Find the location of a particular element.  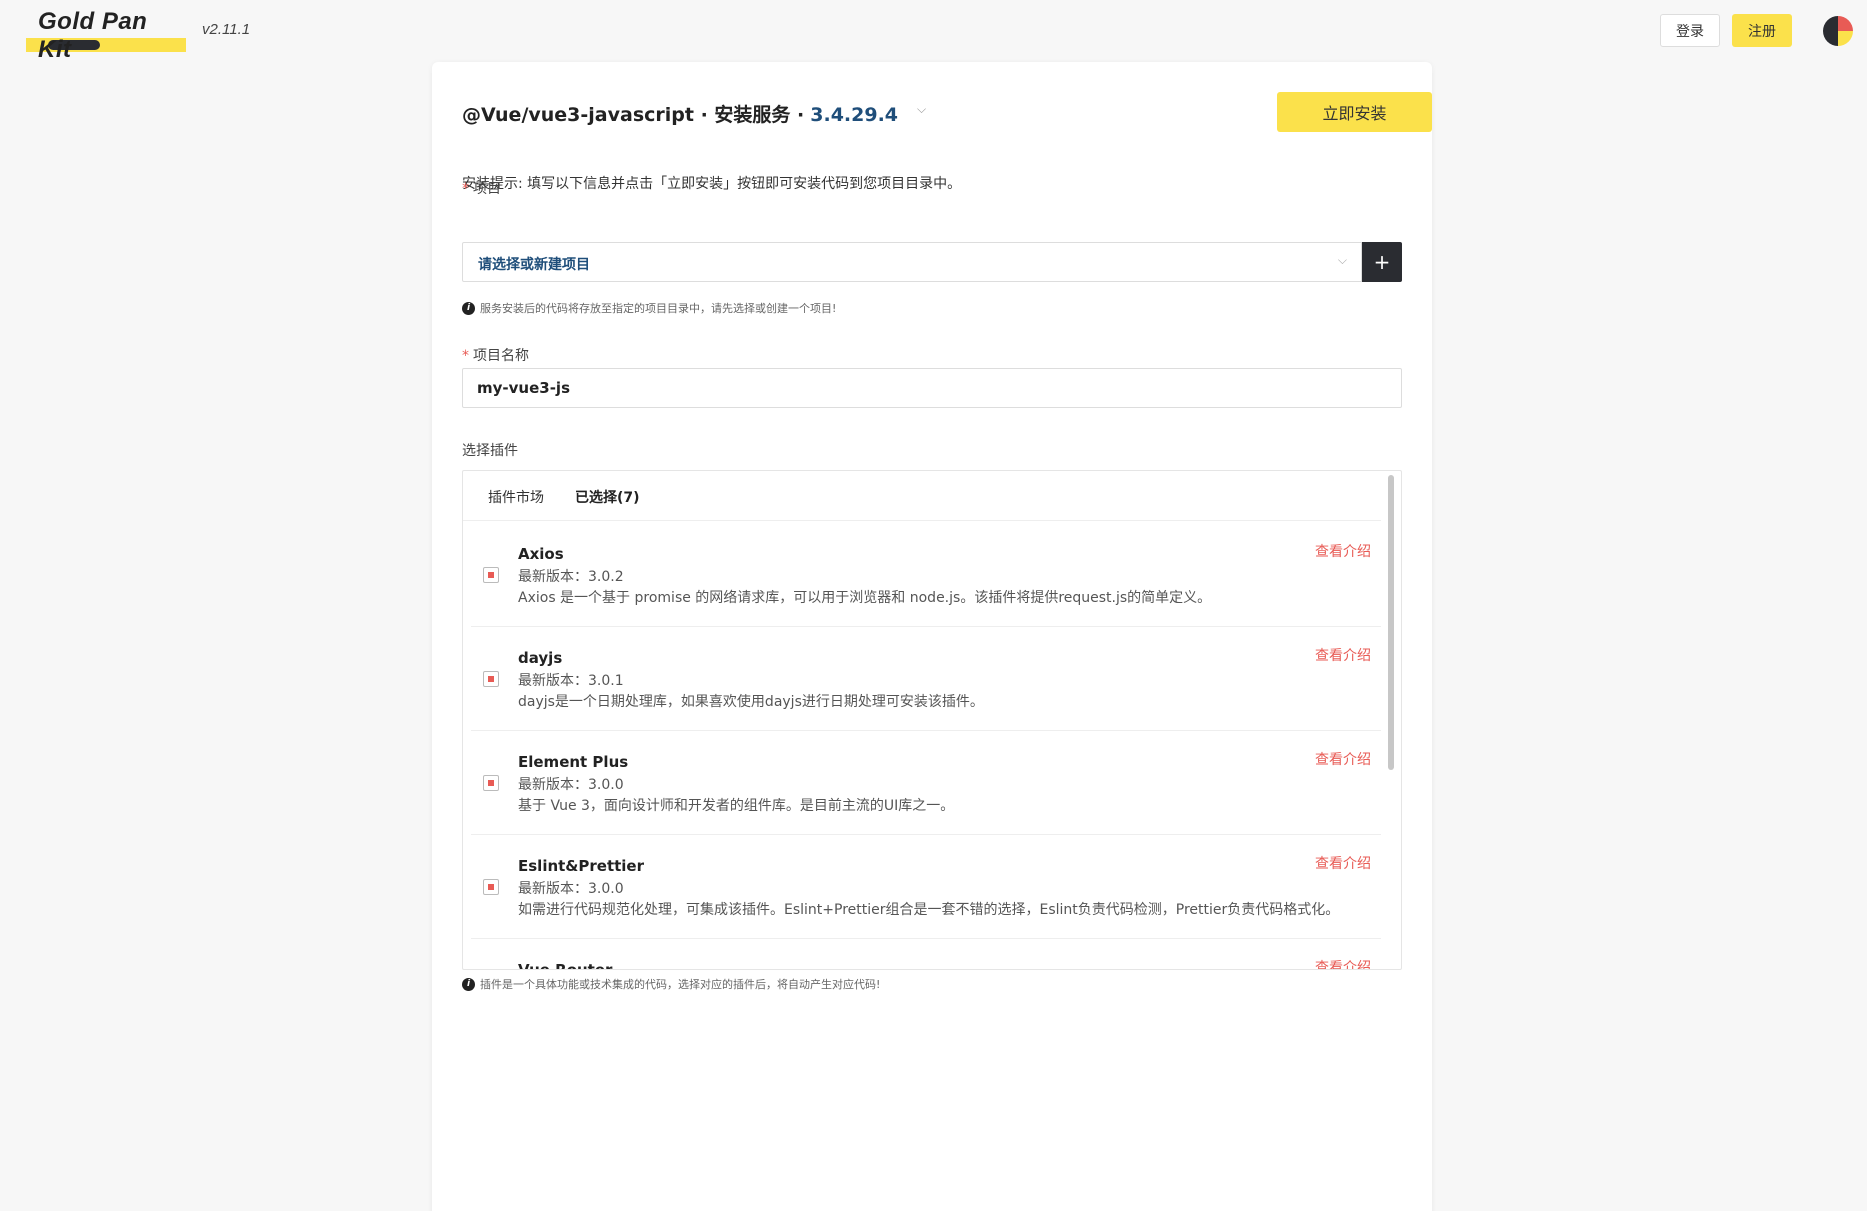

plugin-tabs: 插件市场 已选择(7) is located at coordinates (922, 496).